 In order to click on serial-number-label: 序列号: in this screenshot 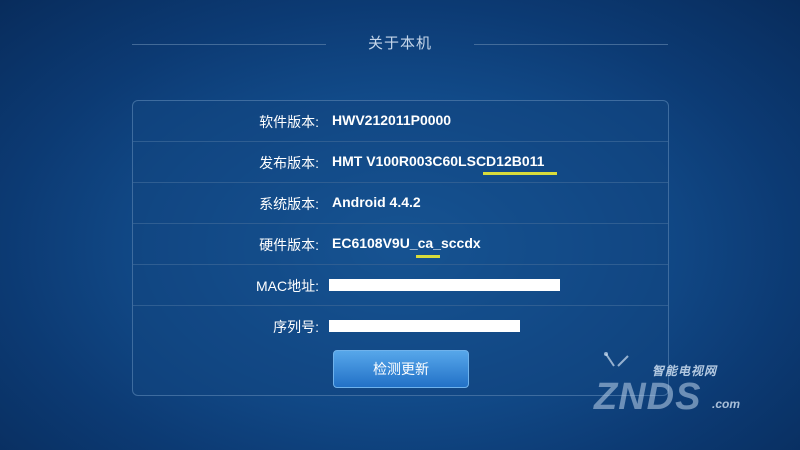, I will do `click(296, 327)`.